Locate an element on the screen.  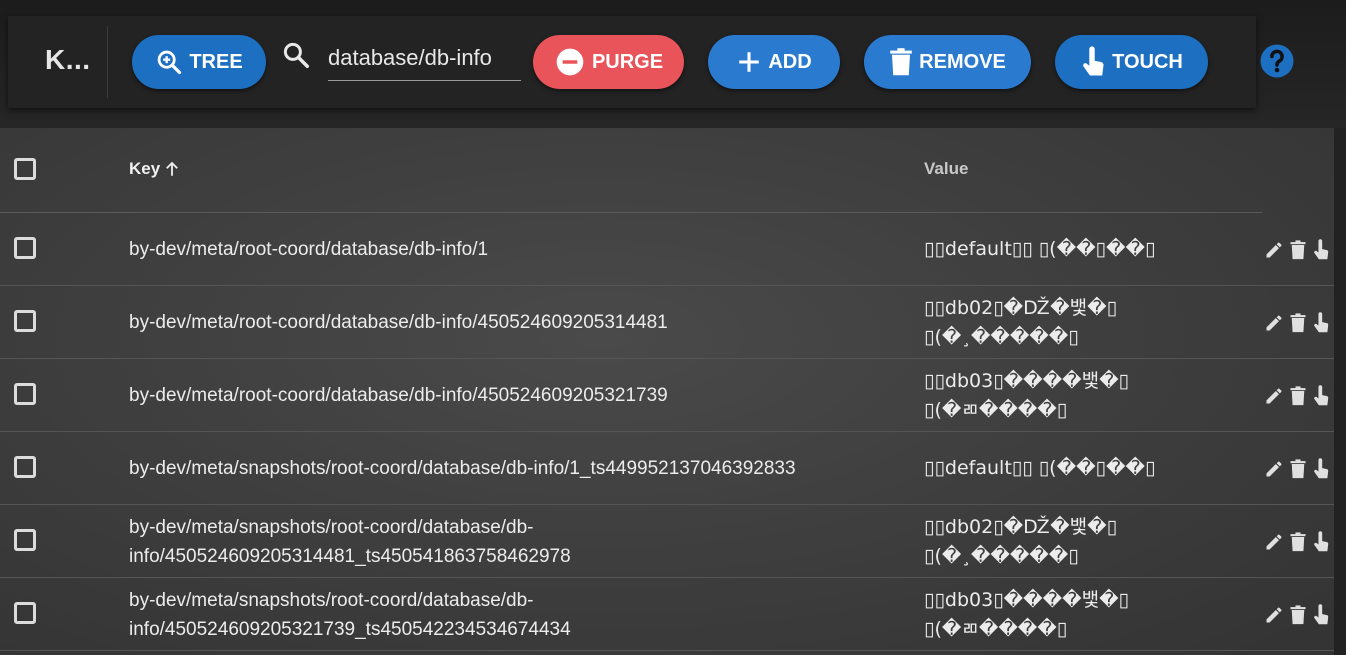
column-header-key-label: Key is located at coordinates (145, 168).